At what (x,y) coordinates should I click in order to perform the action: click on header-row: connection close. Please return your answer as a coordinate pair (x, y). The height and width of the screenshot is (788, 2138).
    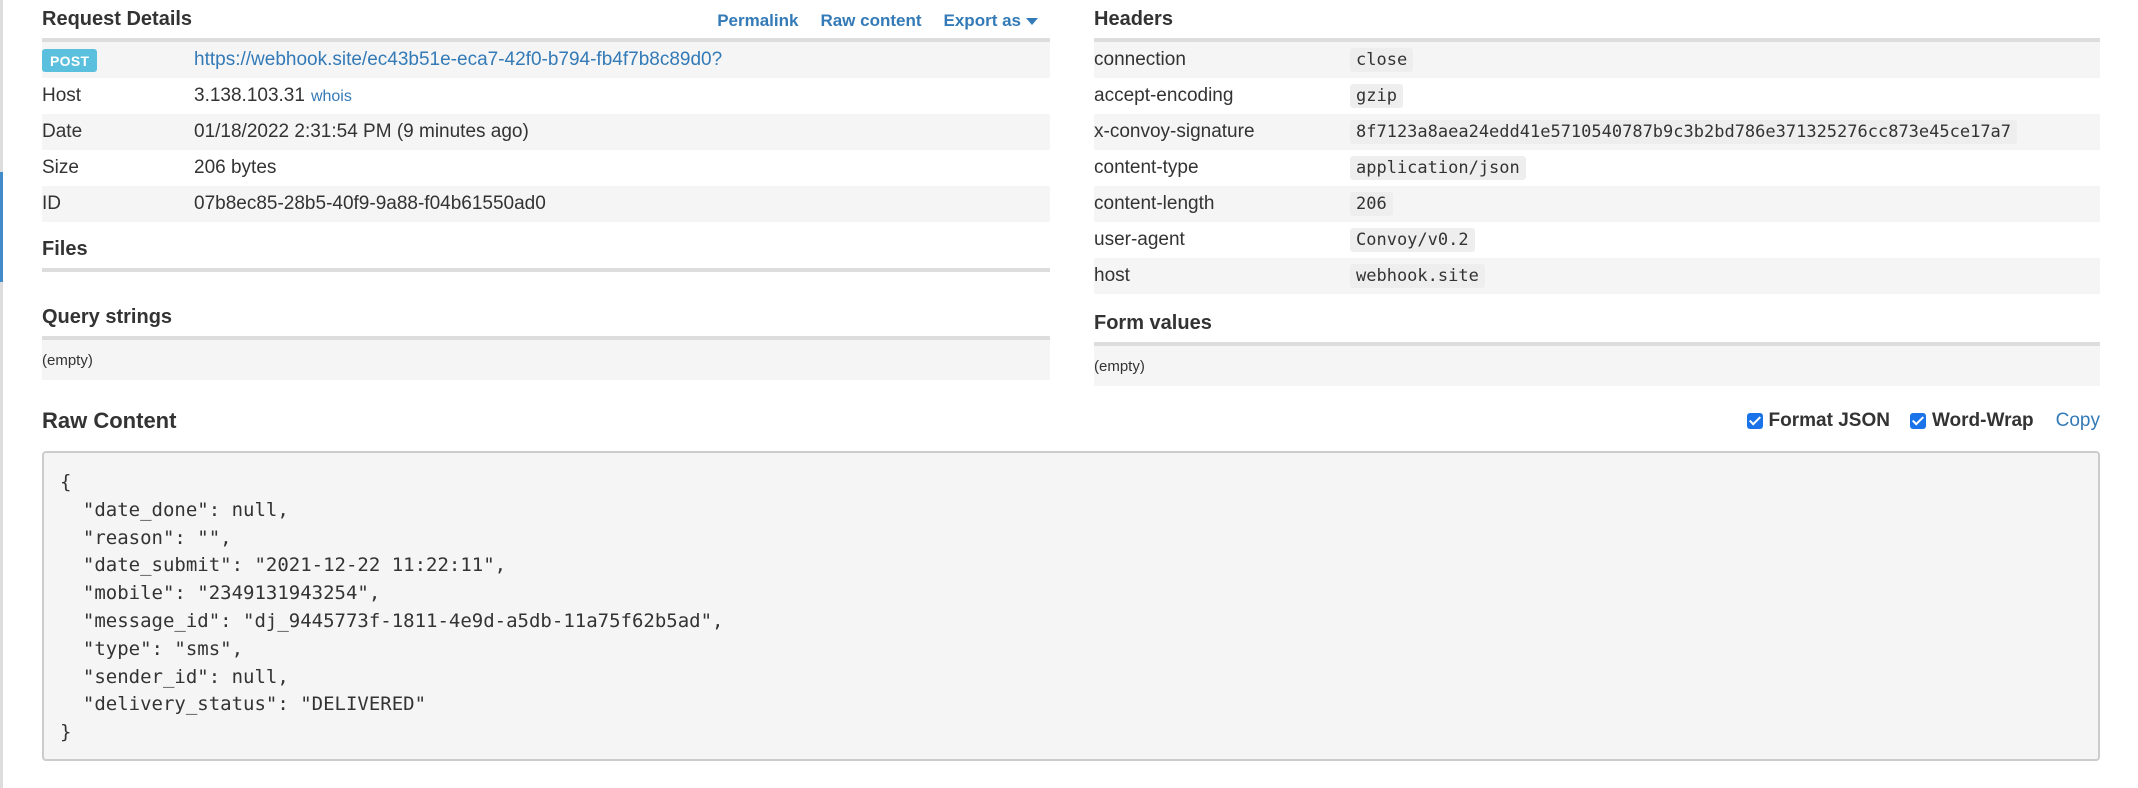
    Looking at the image, I should click on (1597, 60).